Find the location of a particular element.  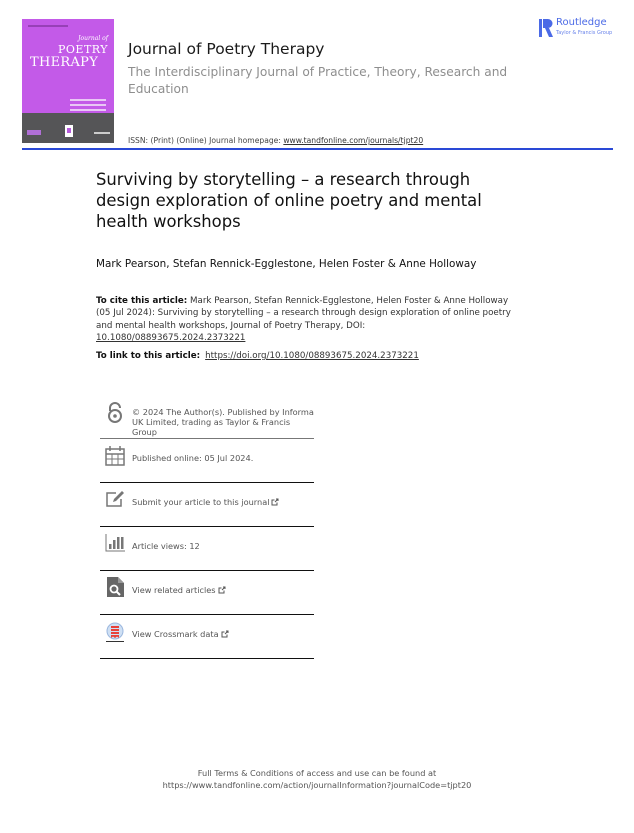

list-item-crossmark: View Crossmark data is located at coordinates (207, 637).